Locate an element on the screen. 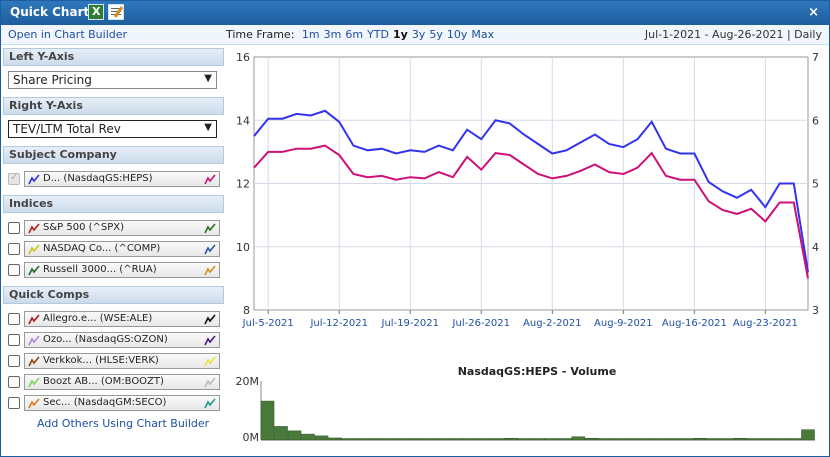  title-bar: Quick Chart × is located at coordinates (415, 13).